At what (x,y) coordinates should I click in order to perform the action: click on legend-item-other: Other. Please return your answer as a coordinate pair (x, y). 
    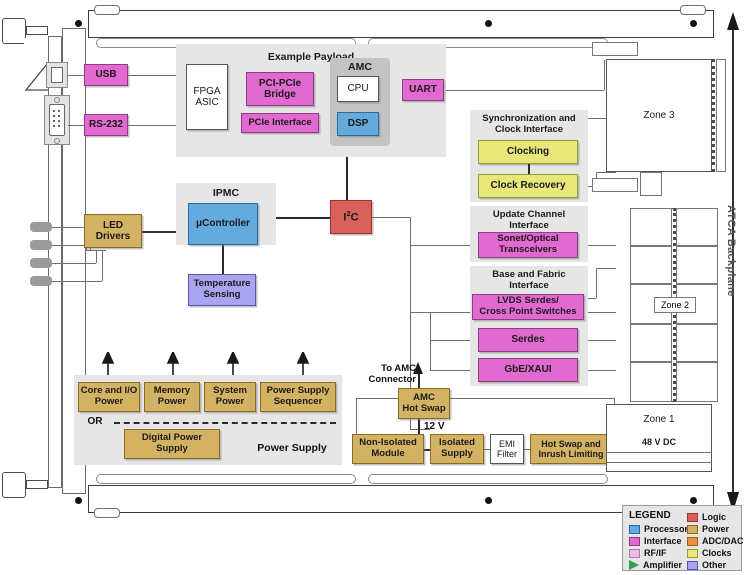
    Looking at the image, I should click on (706, 565).